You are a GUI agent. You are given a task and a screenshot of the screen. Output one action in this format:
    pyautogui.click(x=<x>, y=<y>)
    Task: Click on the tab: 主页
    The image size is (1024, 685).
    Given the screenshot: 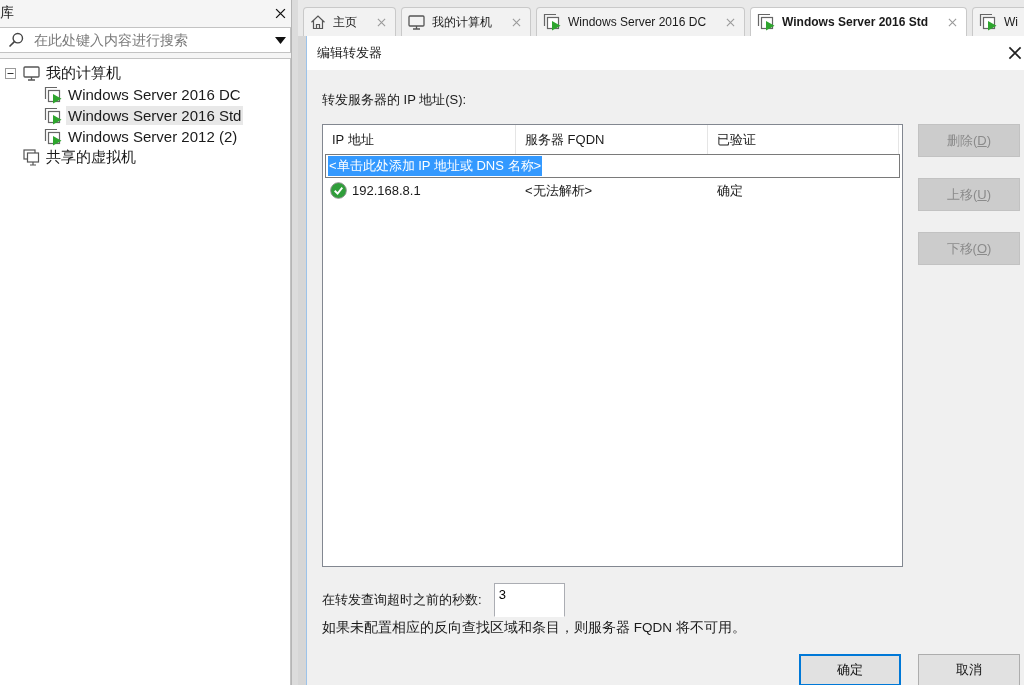 What is the action you would take?
    pyautogui.click(x=349, y=21)
    